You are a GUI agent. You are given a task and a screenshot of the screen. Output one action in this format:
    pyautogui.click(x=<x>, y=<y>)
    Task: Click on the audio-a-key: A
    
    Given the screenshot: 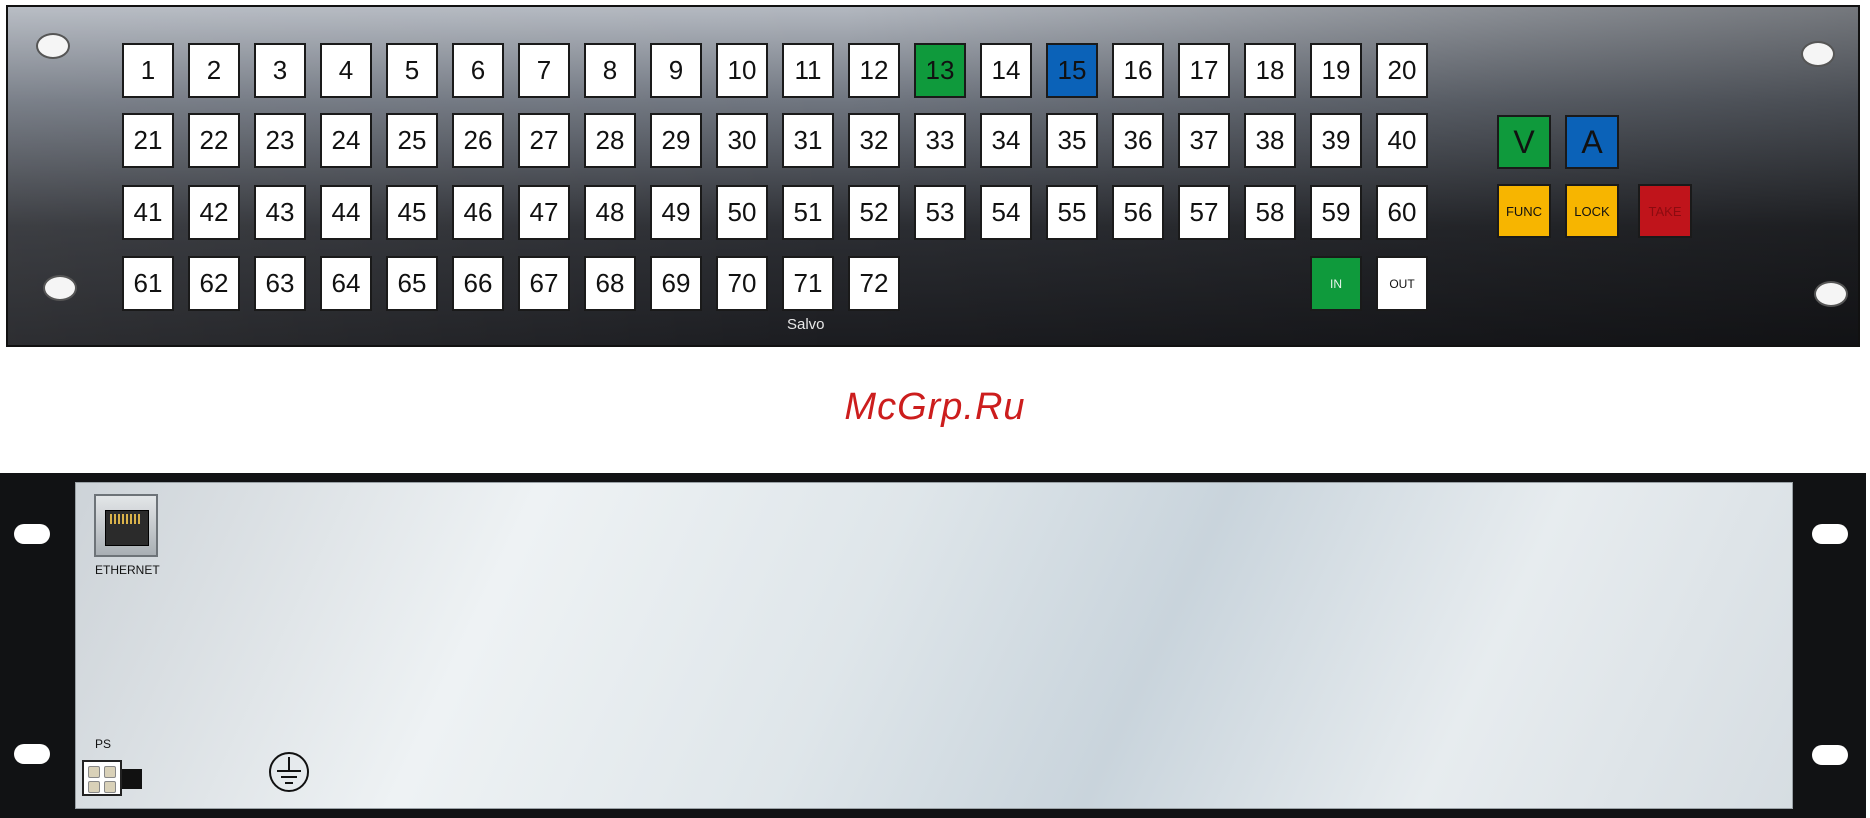 What is the action you would take?
    pyautogui.click(x=1592, y=142)
    